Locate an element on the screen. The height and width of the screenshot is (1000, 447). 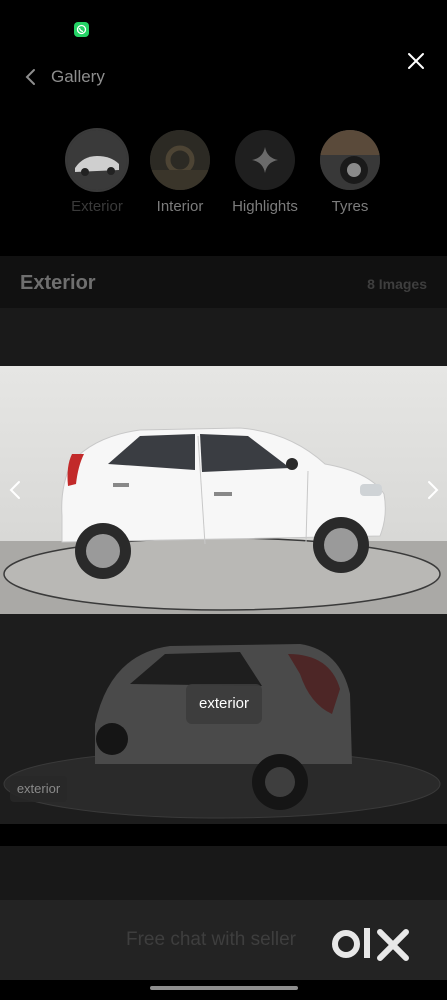
sparkle-icon is located at coordinates (265, 160).